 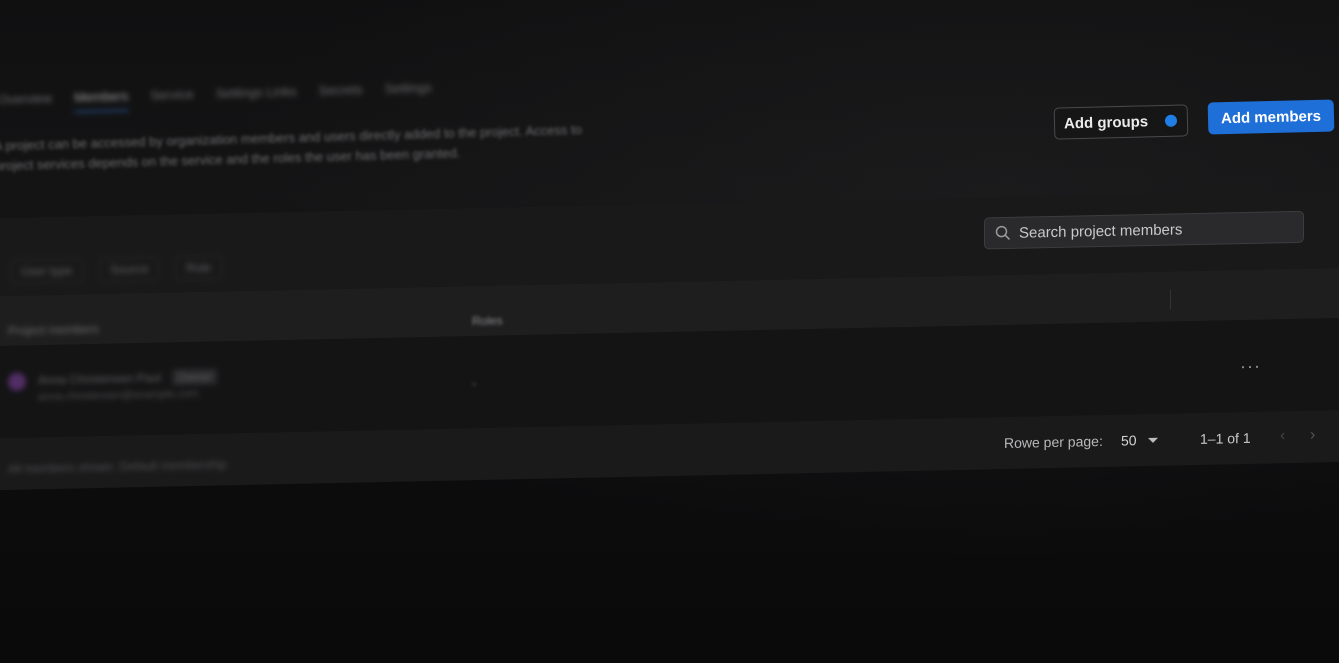 What do you see at coordinates (1312, 436) in the screenshot?
I see `chevron-right-icon: ›` at bounding box center [1312, 436].